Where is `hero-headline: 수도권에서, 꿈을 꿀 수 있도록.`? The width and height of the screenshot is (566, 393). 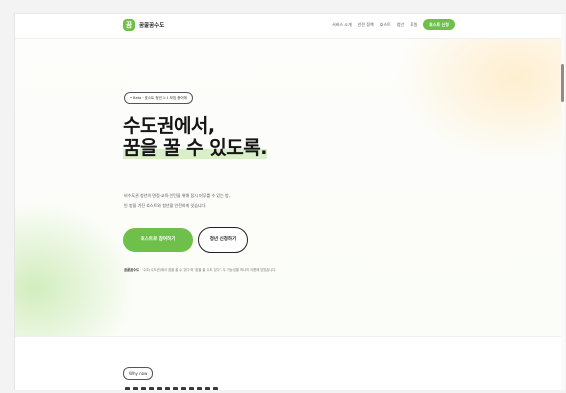 hero-headline: 수도권에서, 꿈을 꿀 수 있도록. is located at coordinates (195, 137).